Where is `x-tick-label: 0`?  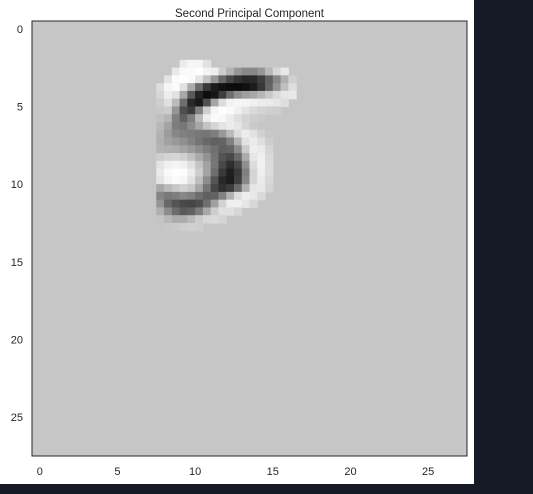
x-tick-label: 0 is located at coordinates (40, 472).